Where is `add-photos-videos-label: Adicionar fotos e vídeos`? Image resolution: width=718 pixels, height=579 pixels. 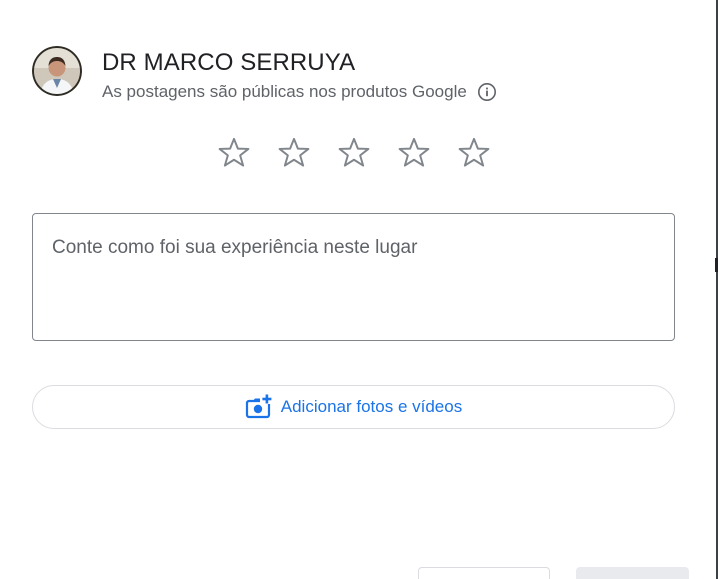 add-photos-videos-label: Adicionar fotos e vídeos is located at coordinates (371, 406).